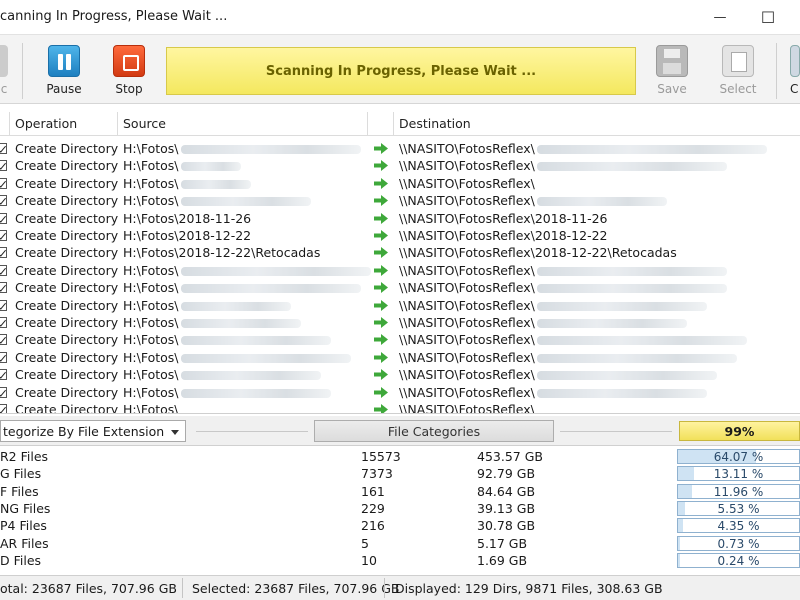  What do you see at coordinates (400, 473) in the screenshot?
I see `list-item: G Files 7373 92.79 GB 13.11 %` at bounding box center [400, 473].